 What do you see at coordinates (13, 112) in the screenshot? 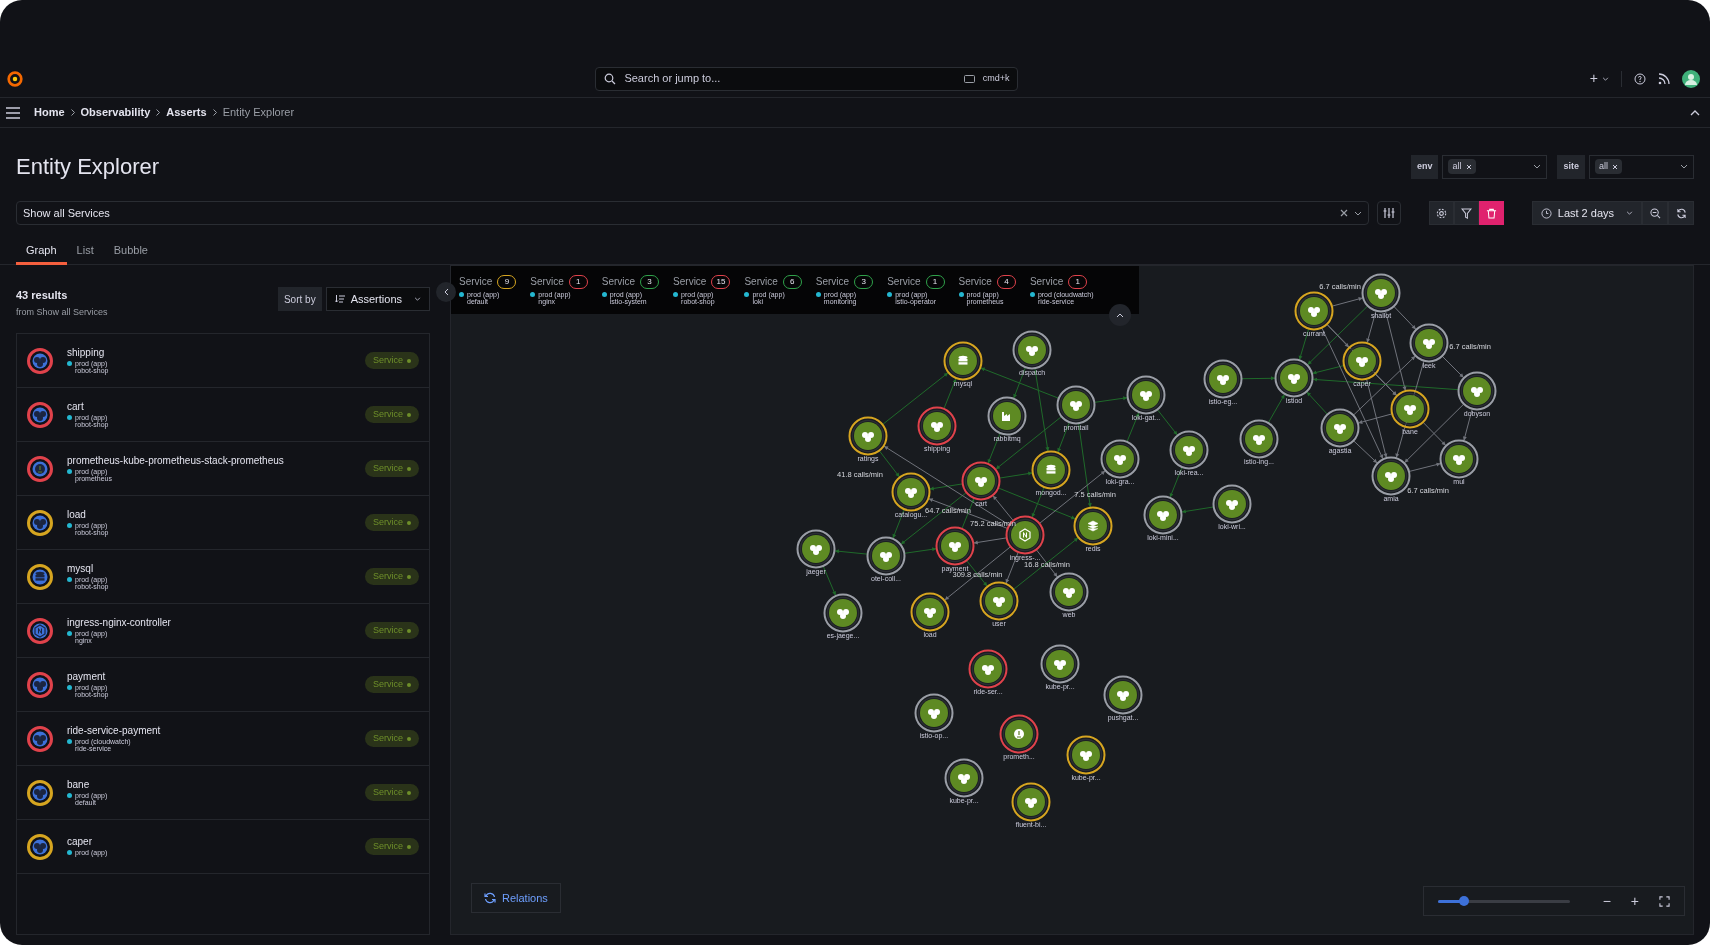
I see `menu-icon` at bounding box center [13, 112].